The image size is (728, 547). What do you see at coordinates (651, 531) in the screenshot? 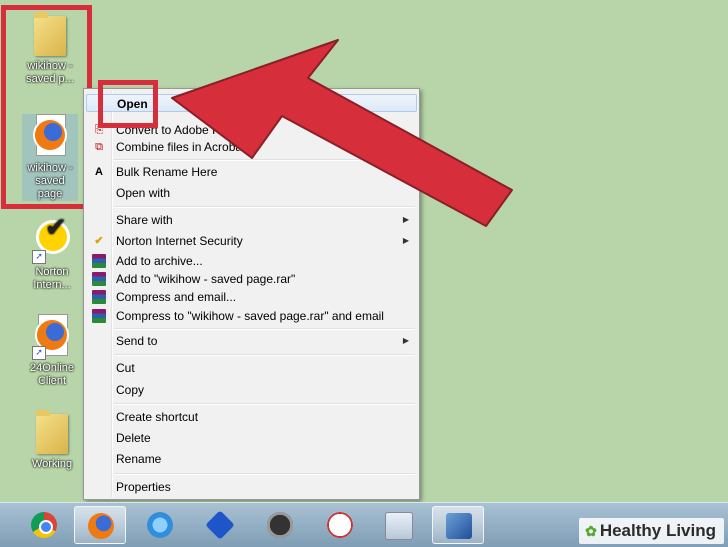
I see `healthy-living-watermark: ✿ Healthy Living` at bounding box center [651, 531].